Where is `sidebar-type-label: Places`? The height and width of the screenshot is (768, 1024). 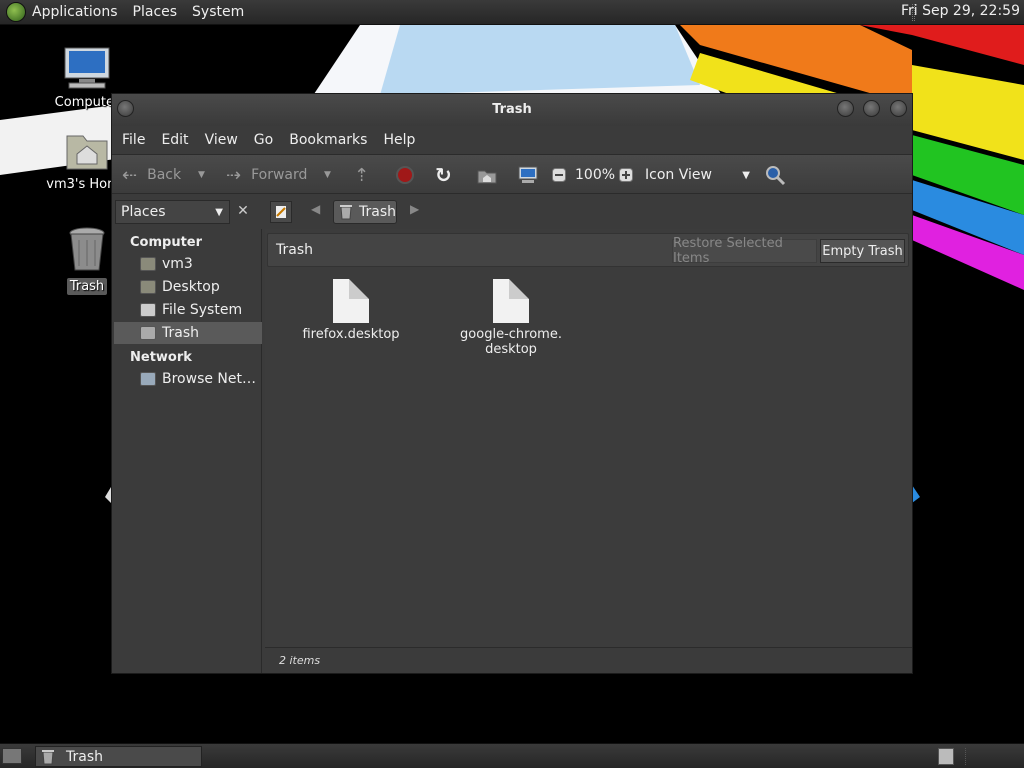 sidebar-type-label: Places is located at coordinates (143, 212).